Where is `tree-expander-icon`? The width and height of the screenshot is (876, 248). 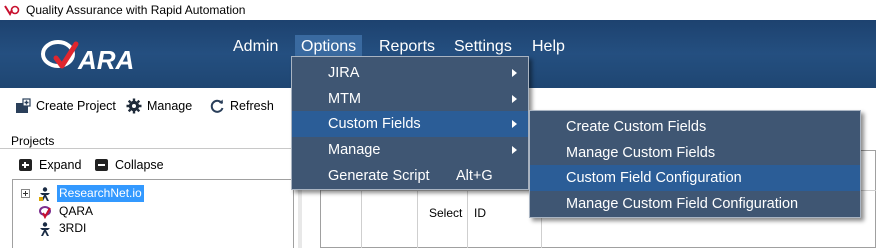
tree-expander-icon is located at coordinates (25, 193).